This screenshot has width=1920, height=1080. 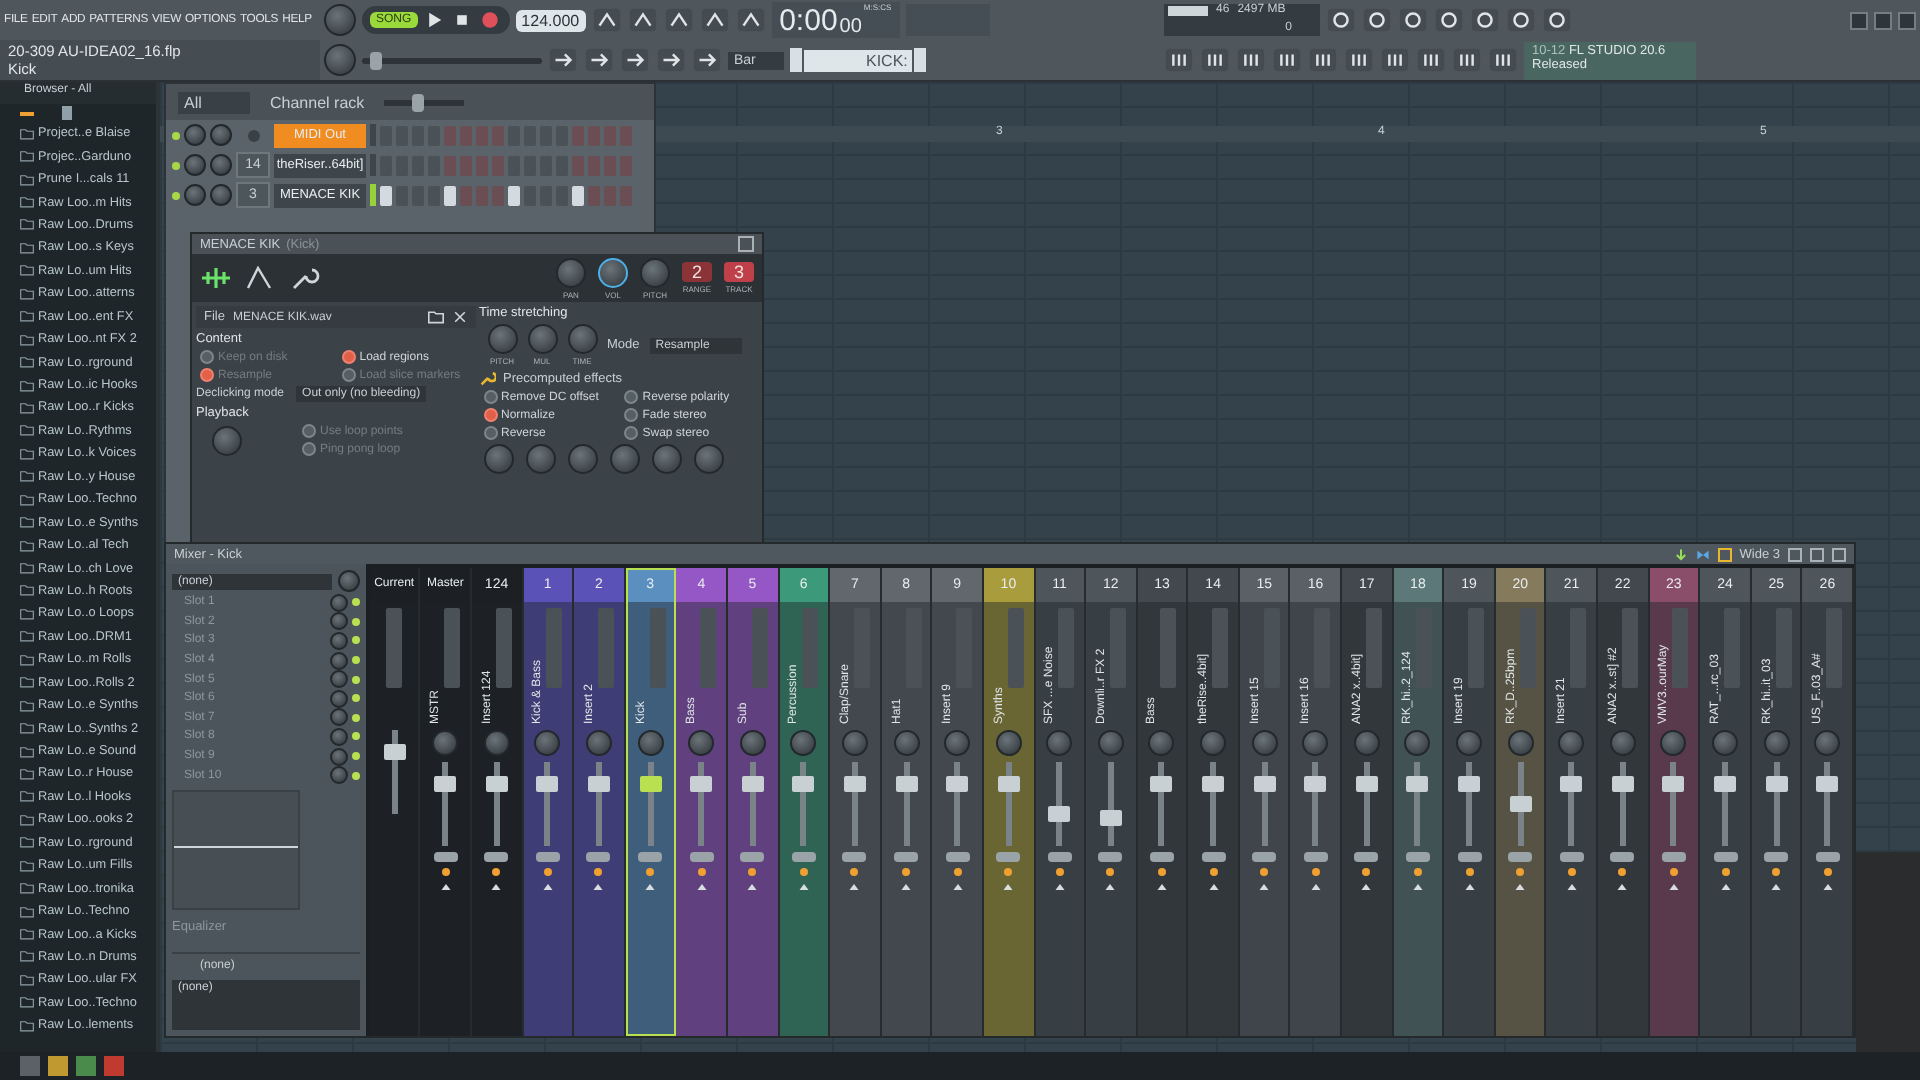 What do you see at coordinates (260, 278) in the screenshot?
I see `envelope-tab-icon` at bounding box center [260, 278].